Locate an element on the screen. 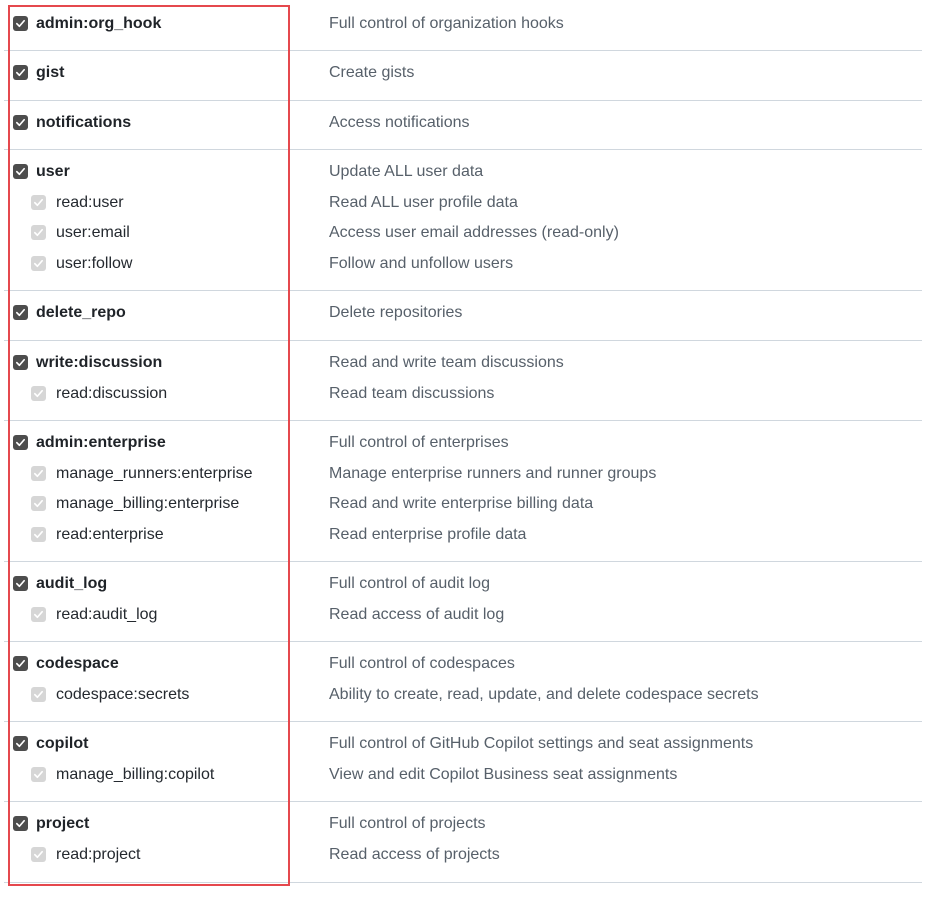 This screenshot has width=930, height=900. sub-scope-name: read:enterprise is located at coordinates (110, 534).